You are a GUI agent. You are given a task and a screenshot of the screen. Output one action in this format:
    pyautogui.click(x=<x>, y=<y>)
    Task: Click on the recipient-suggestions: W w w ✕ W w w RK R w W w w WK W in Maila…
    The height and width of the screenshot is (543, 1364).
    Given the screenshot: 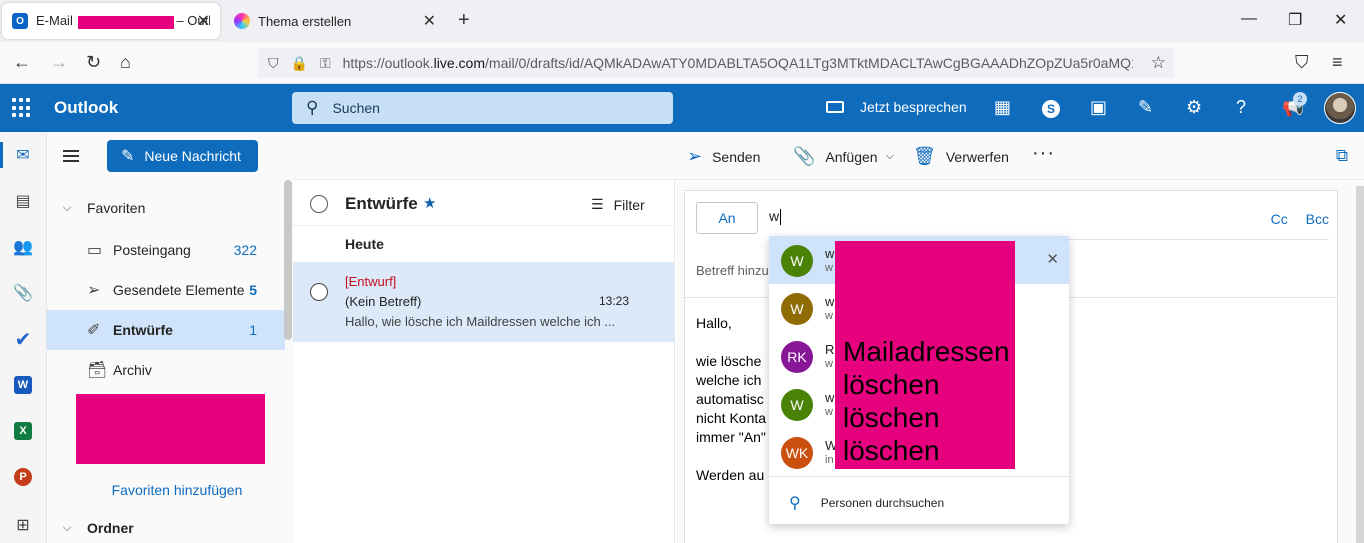 What is the action you would take?
    pyautogui.click(x=919, y=380)
    